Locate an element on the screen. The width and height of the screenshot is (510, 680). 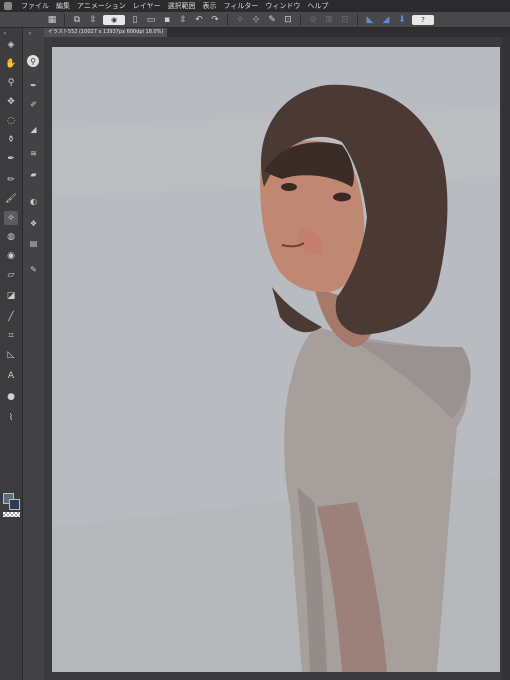
balloon-icon: ● is located at coordinates (11, 397).